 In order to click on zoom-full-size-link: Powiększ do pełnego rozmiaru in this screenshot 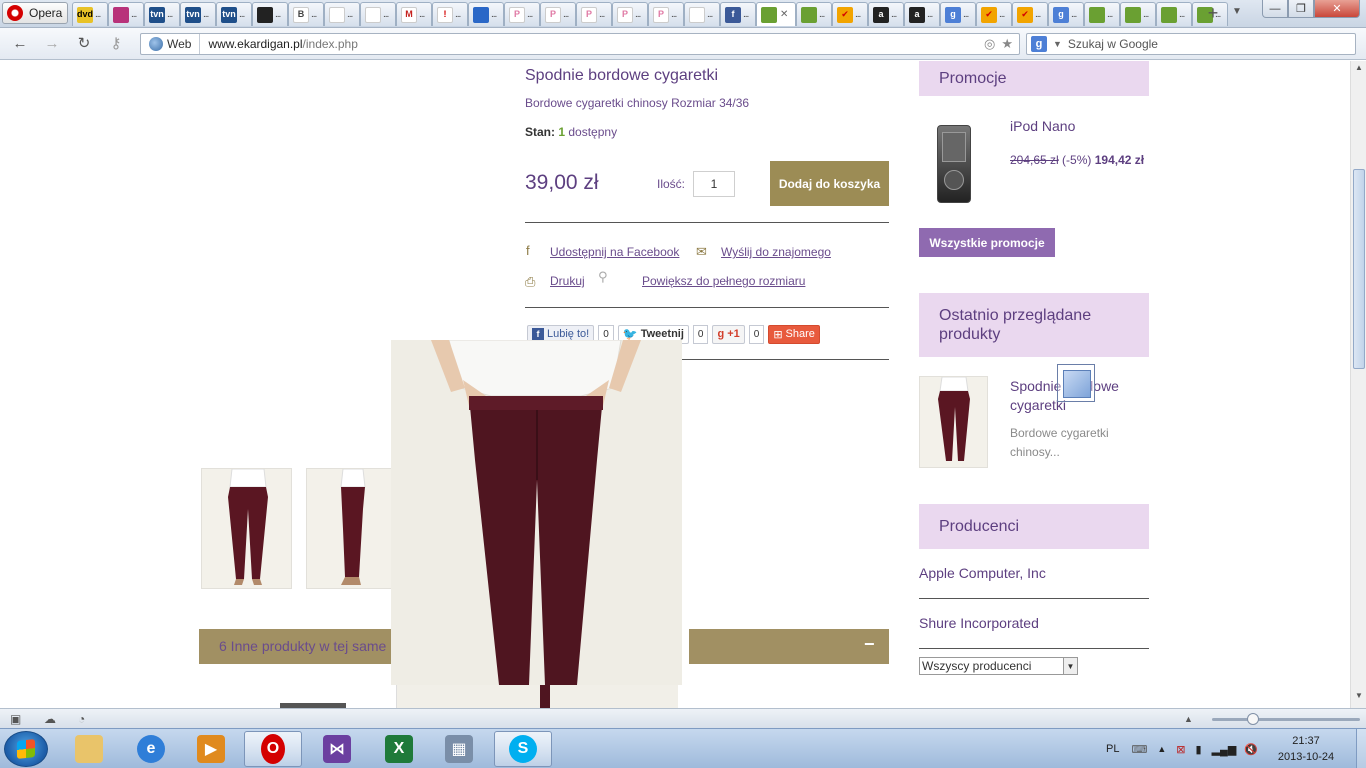, I will do `click(723, 281)`.